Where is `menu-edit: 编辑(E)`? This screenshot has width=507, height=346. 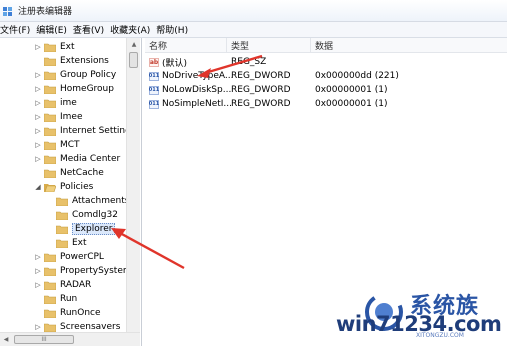 menu-edit: 编辑(E) is located at coordinates (51, 29).